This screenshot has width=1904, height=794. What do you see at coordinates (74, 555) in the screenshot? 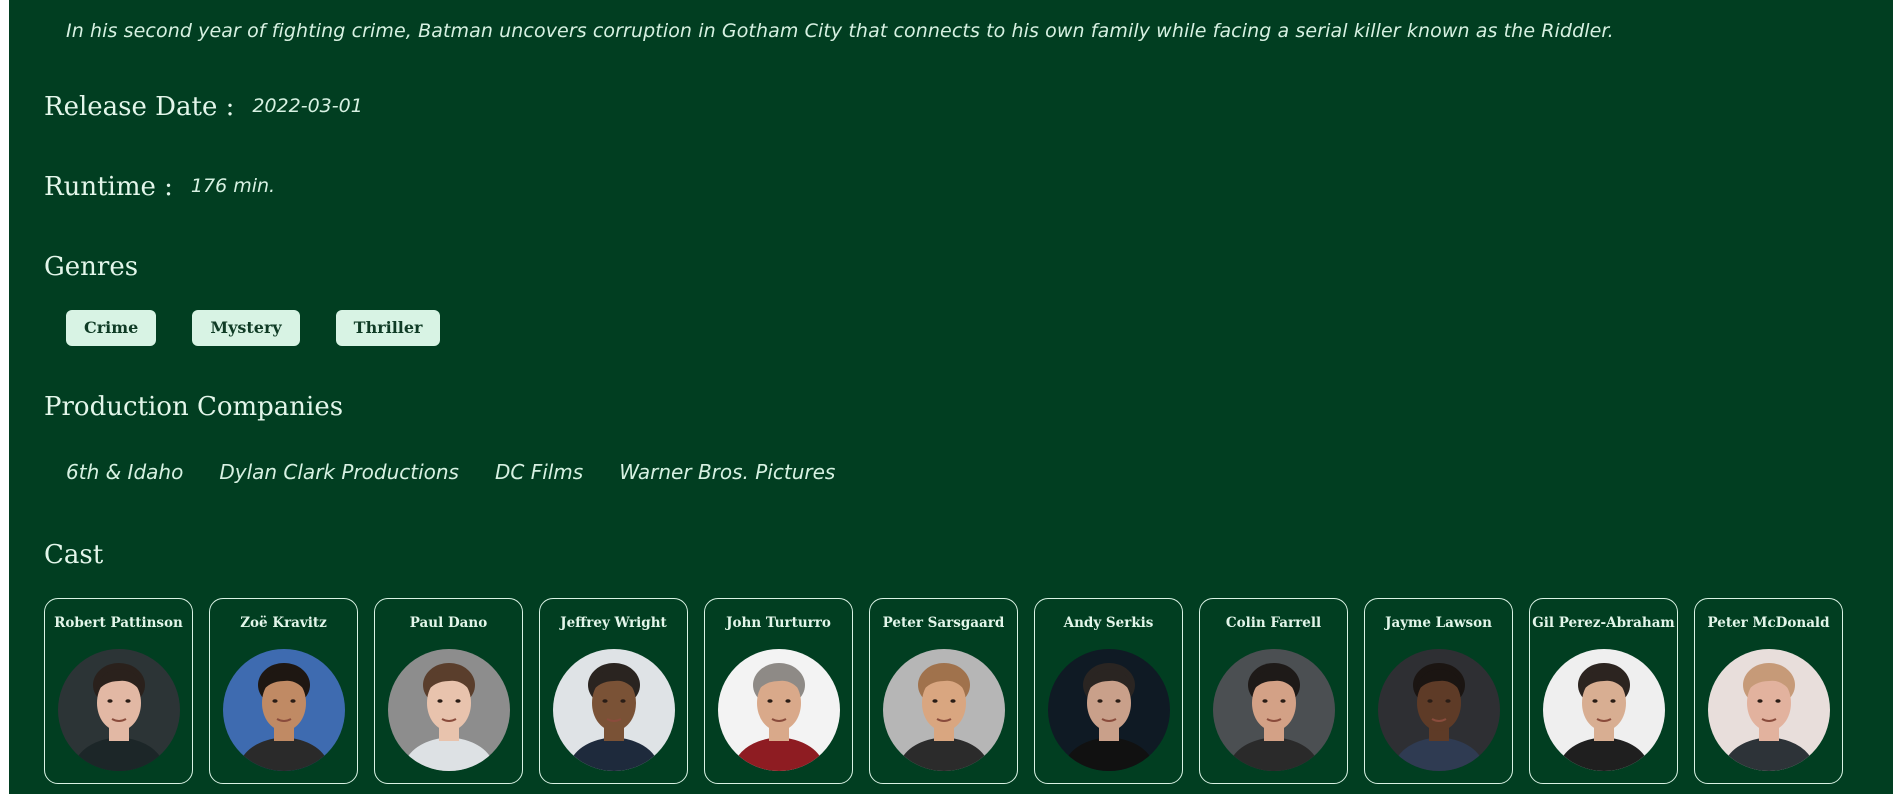
I see `cast-heading: Cast` at bounding box center [74, 555].